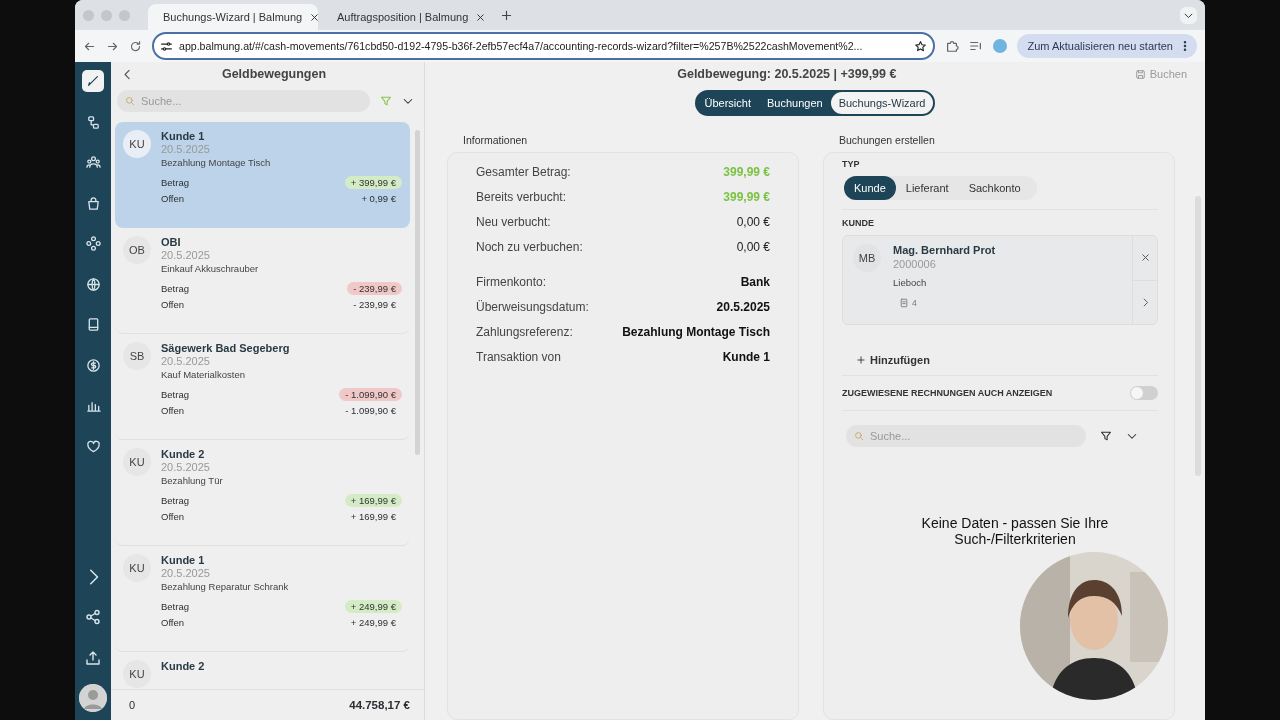 Image resolution: width=1280 pixels, height=720 pixels. I want to click on initials-avatar: MB, so click(867, 258).